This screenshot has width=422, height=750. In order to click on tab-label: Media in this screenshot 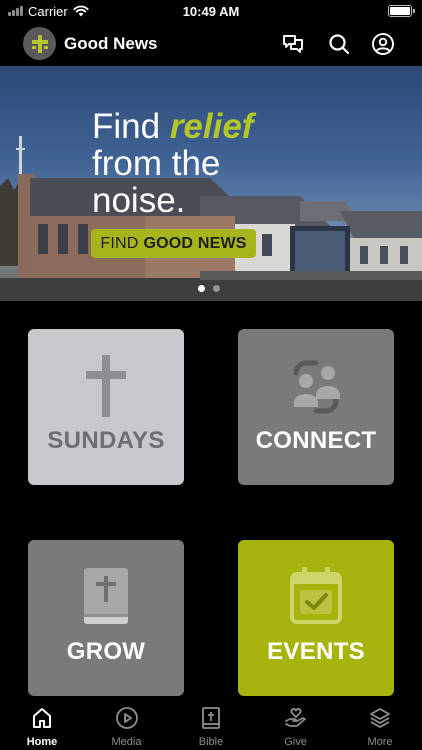, I will do `click(126, 742)`.